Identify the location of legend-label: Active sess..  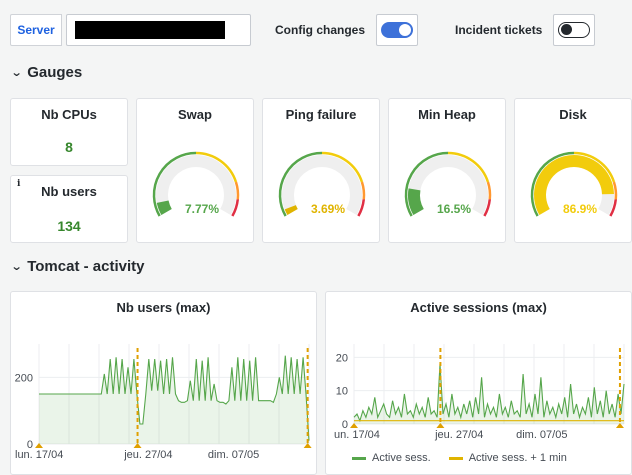
(401, 458).